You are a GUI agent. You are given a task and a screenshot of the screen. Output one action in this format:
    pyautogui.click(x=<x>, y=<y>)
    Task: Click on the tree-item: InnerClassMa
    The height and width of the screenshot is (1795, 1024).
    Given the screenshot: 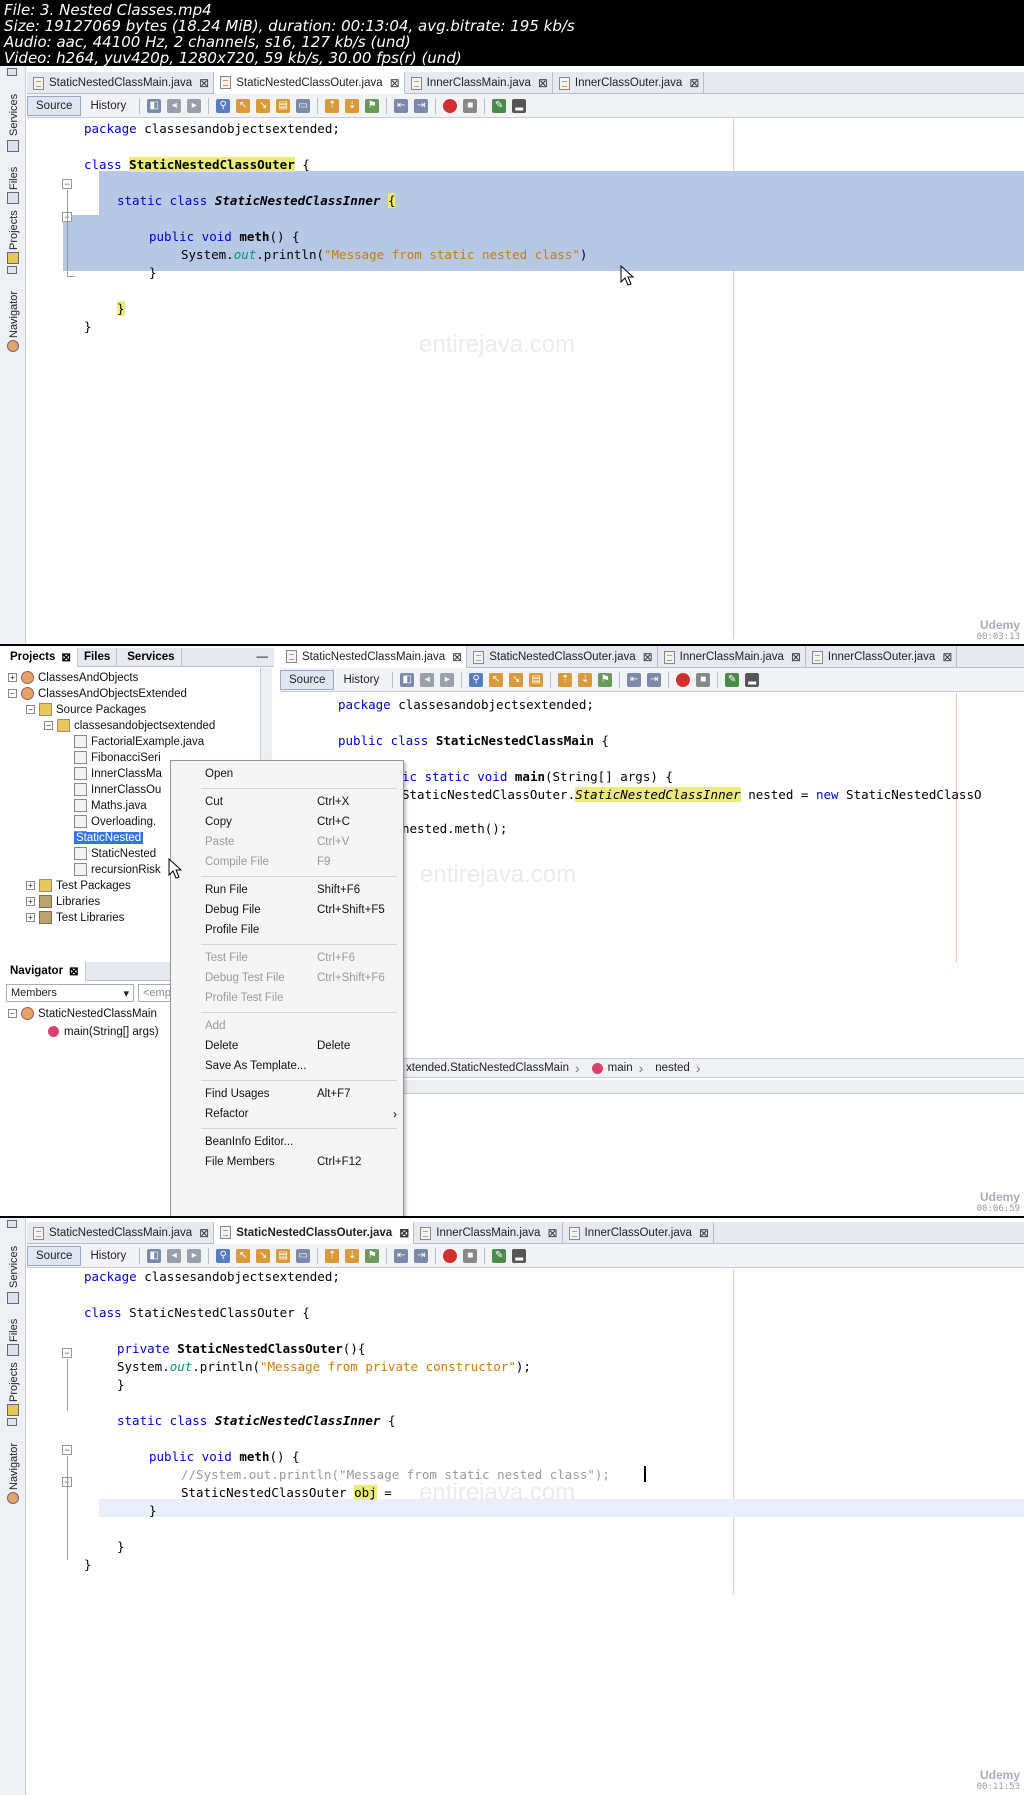 What is the action you would take?
    pyautogui.click(x=118, y=773)
    